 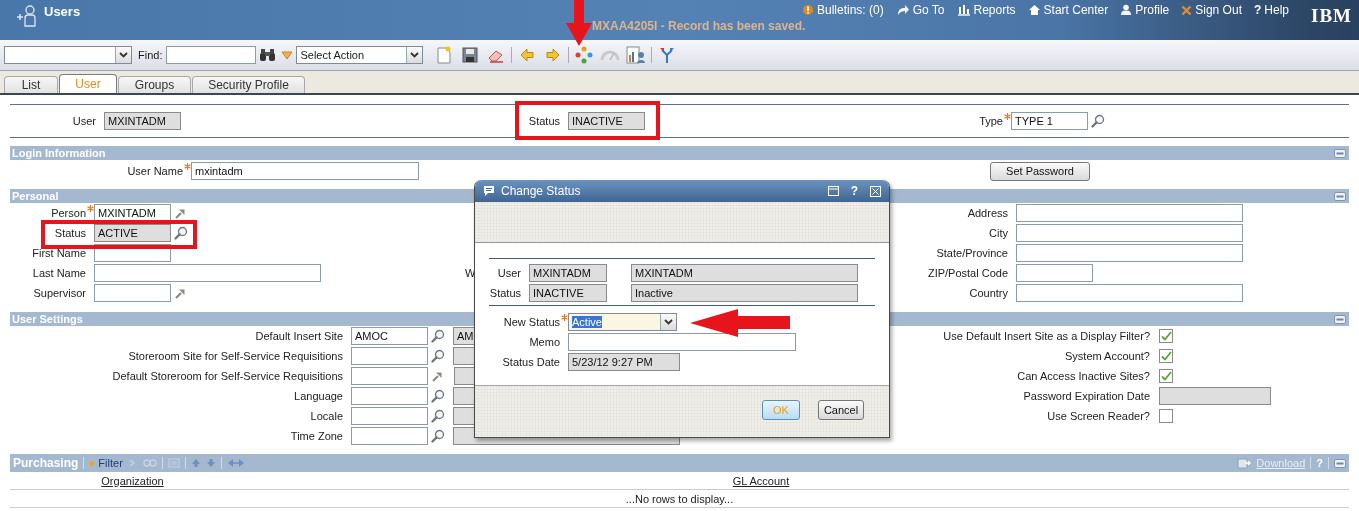 I want to click on header-link: Sign Out, so click(x=1211, y=10).